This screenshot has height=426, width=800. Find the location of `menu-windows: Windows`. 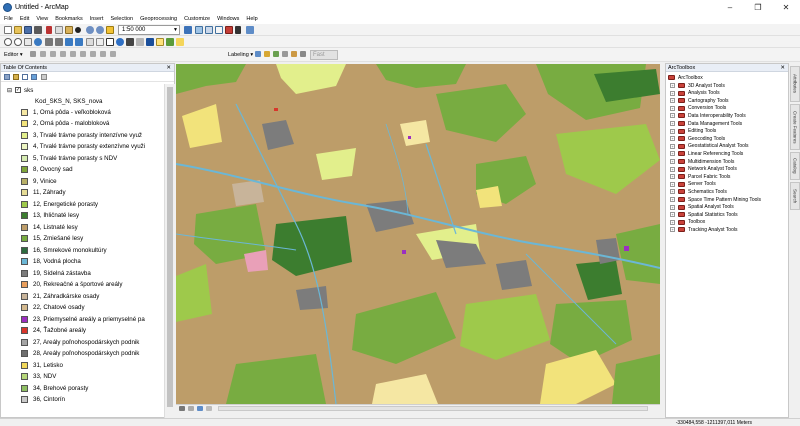

menu-windows: Windows is located at coordinates (228, 19).